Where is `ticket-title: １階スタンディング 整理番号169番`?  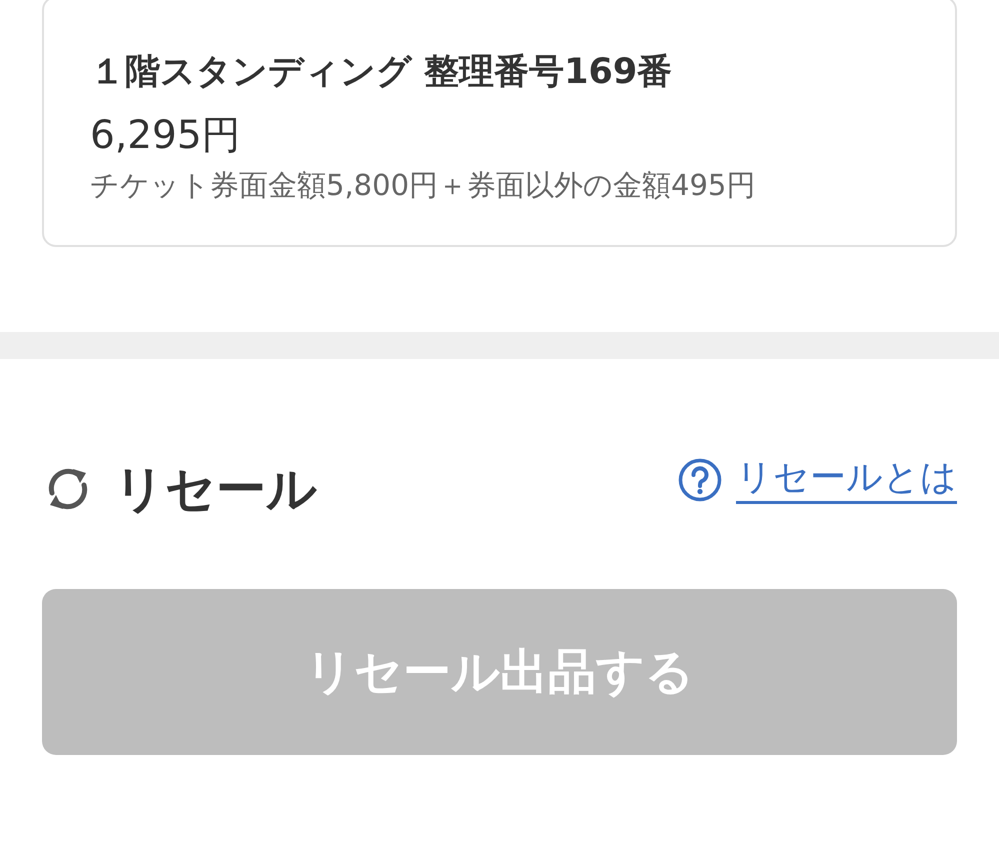
ticket-title: １階スタンディング 整理番号169番 is located at coordinates (382, 72).